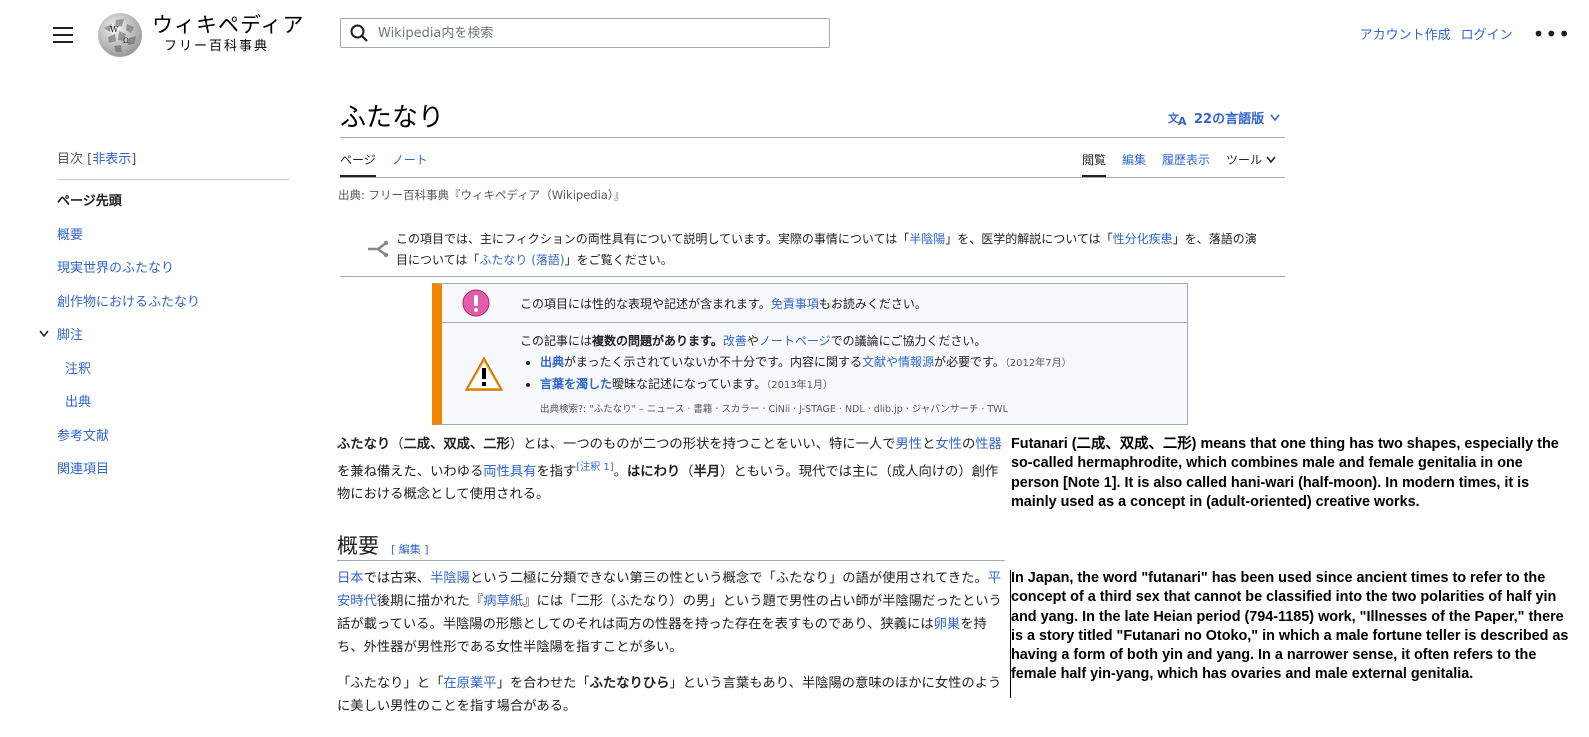 The height and width of the screenshot is (737, 1589). I want to click on user-links: アカウント作成 ログイン •••, so click(1465, 34).